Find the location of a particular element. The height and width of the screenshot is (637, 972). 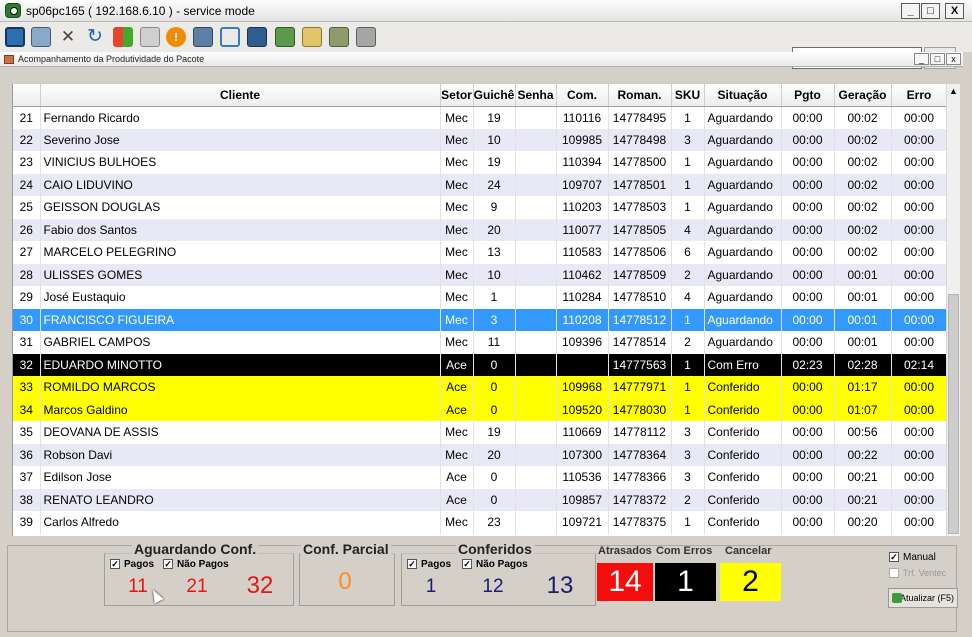

column-header: Cliente is located at coordinates (240, 95).